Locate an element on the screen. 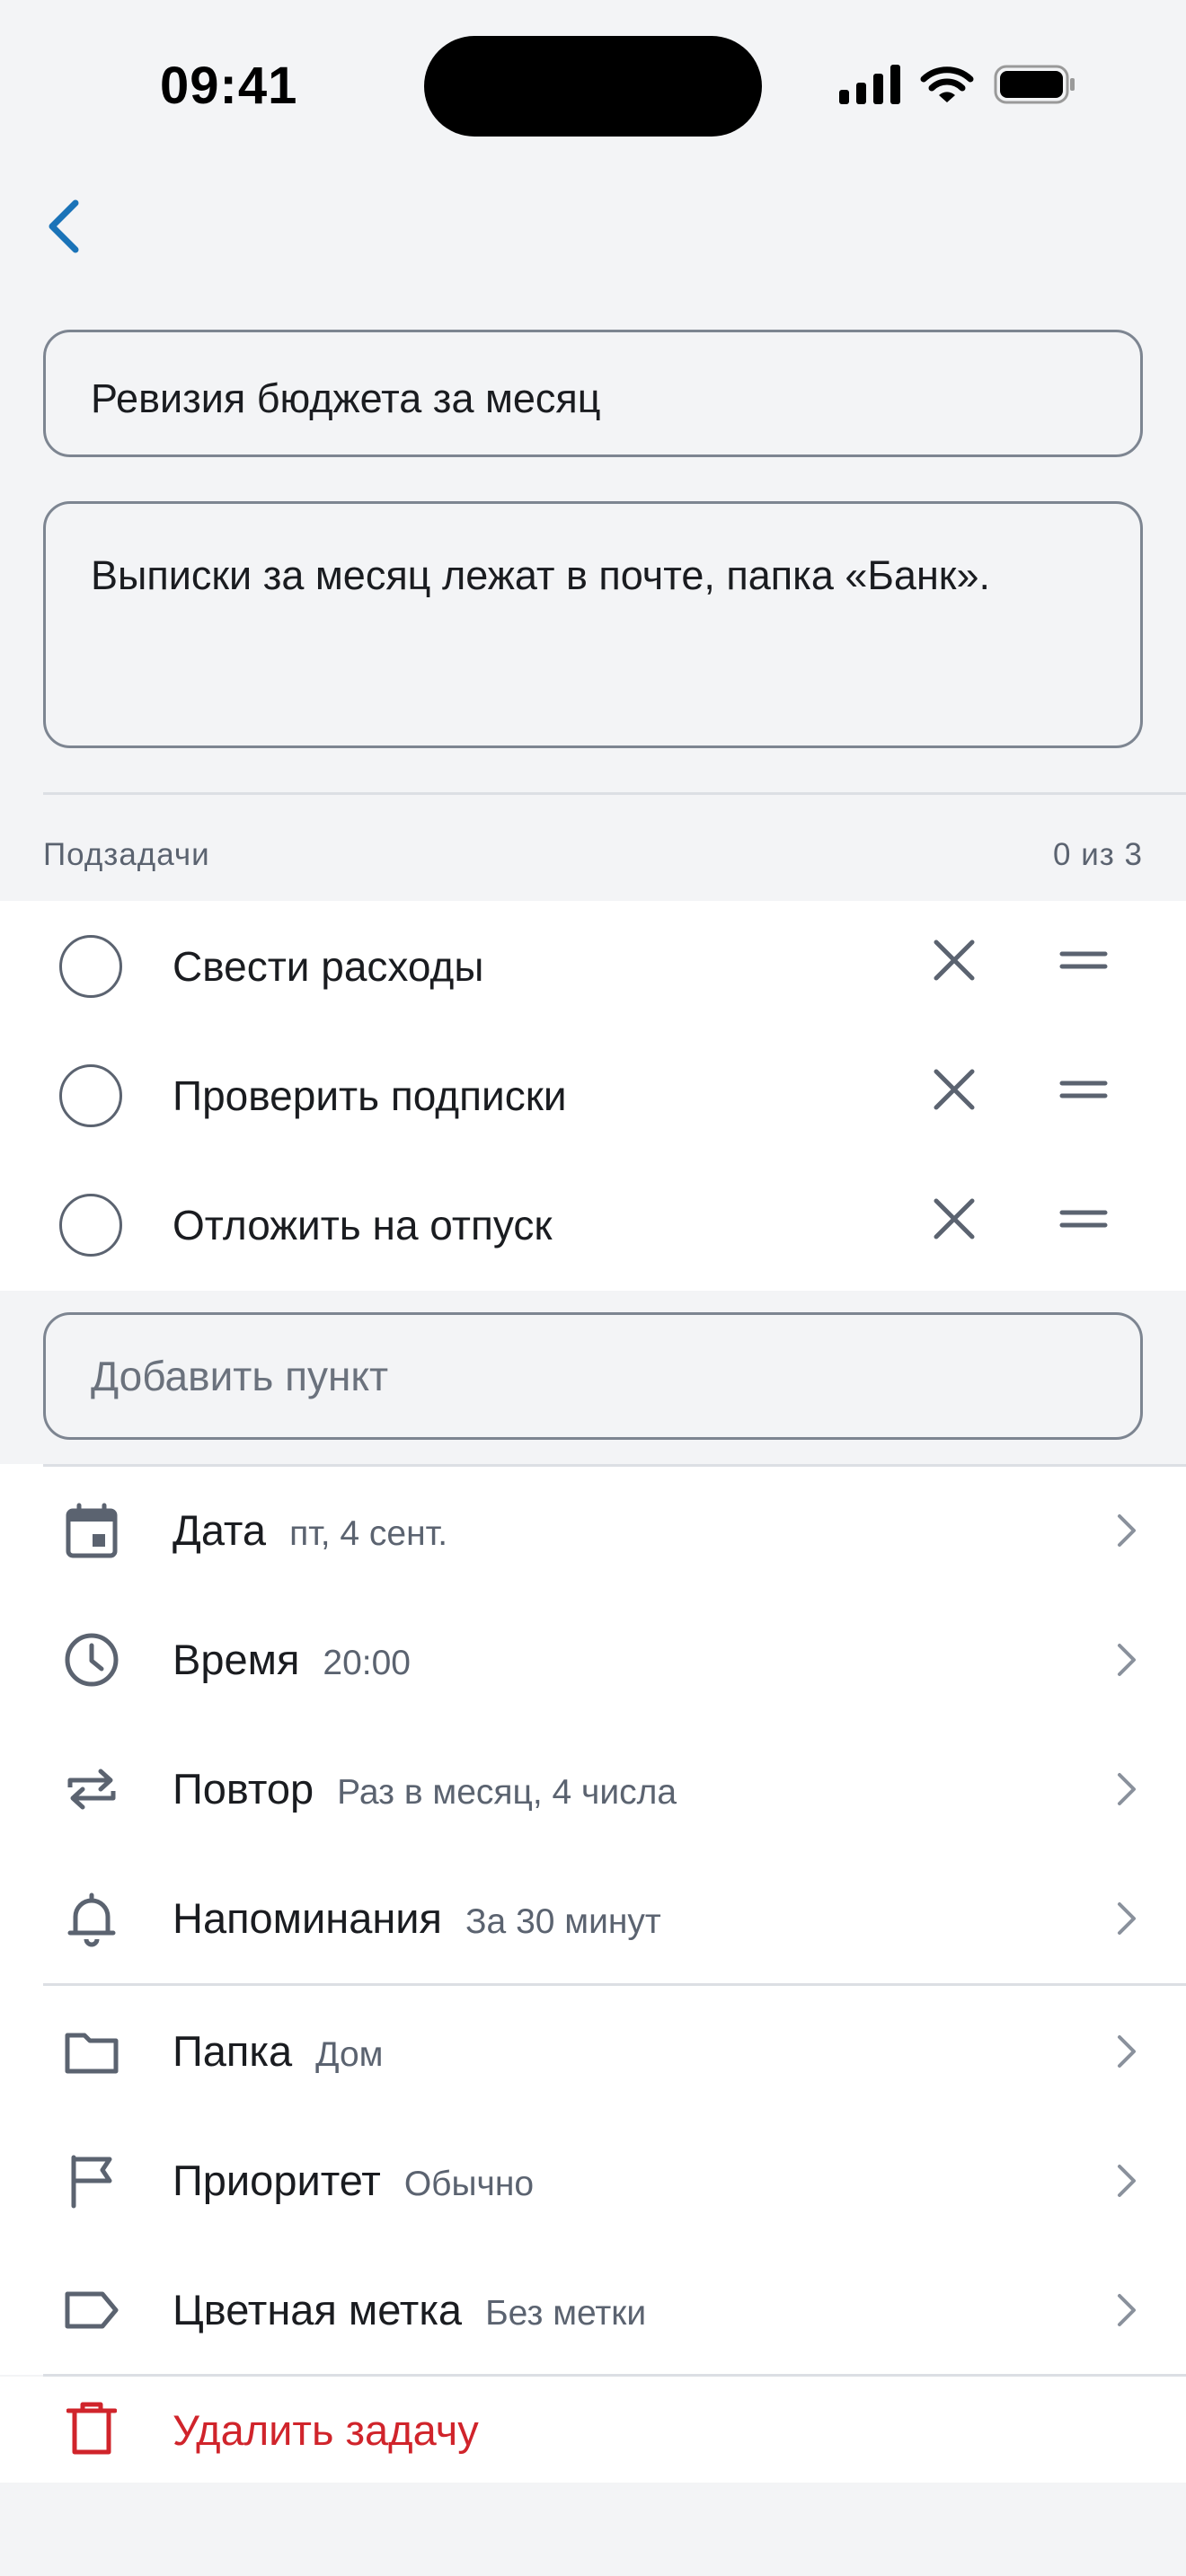 The height and width of the screenshot is (2576, 1186). repeat-row: Повтор Раз в месяц, 4 числа is located at coordinates (593, 1789).